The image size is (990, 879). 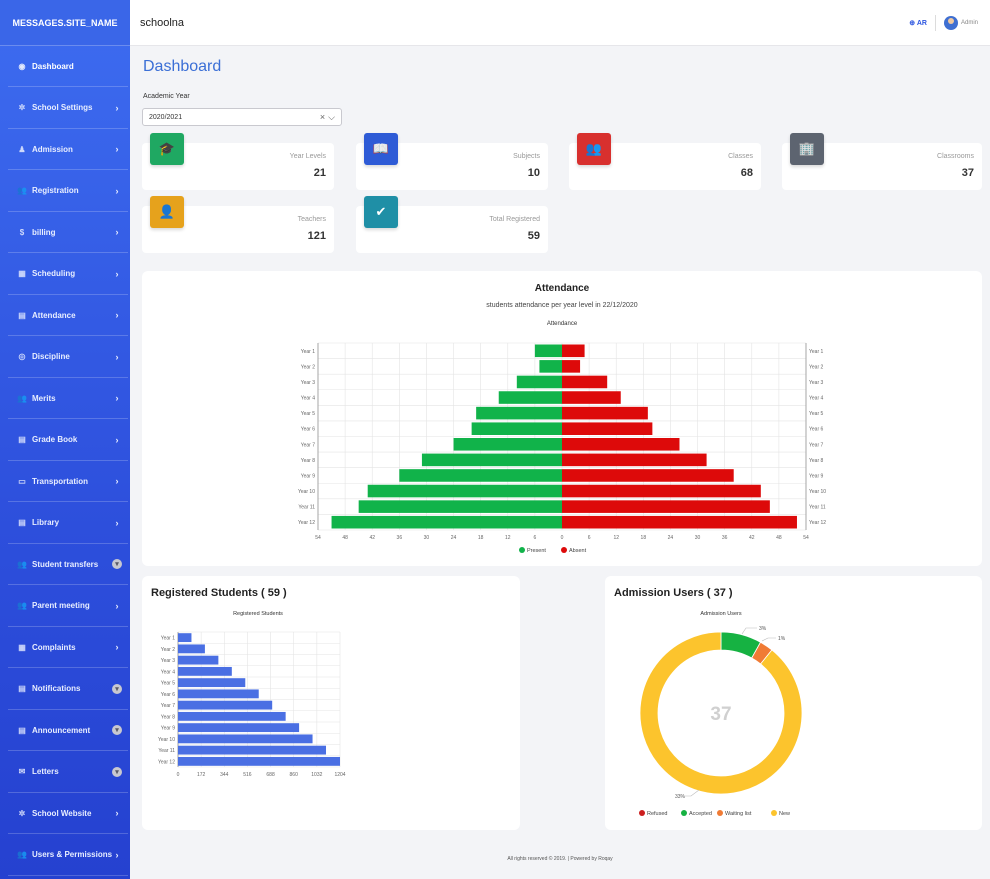 I want to click on sidebar-item-parent-meeting: 👥 Parent meeting ›, so click(x=68, y=606).